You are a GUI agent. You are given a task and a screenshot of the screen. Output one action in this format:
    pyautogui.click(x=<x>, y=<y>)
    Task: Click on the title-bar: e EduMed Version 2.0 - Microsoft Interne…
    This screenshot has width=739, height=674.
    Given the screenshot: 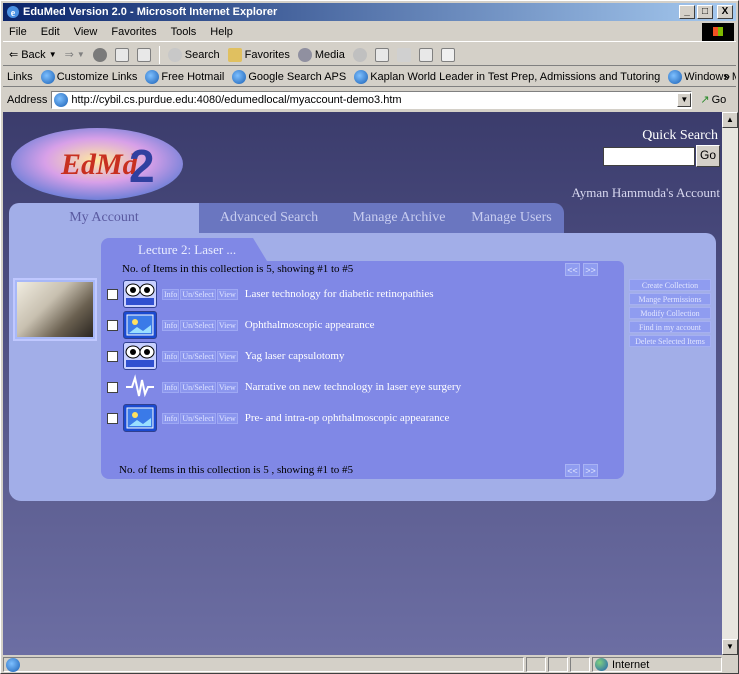 What is the action you would take?
    pyautogui.click(x=369, y=12)
    